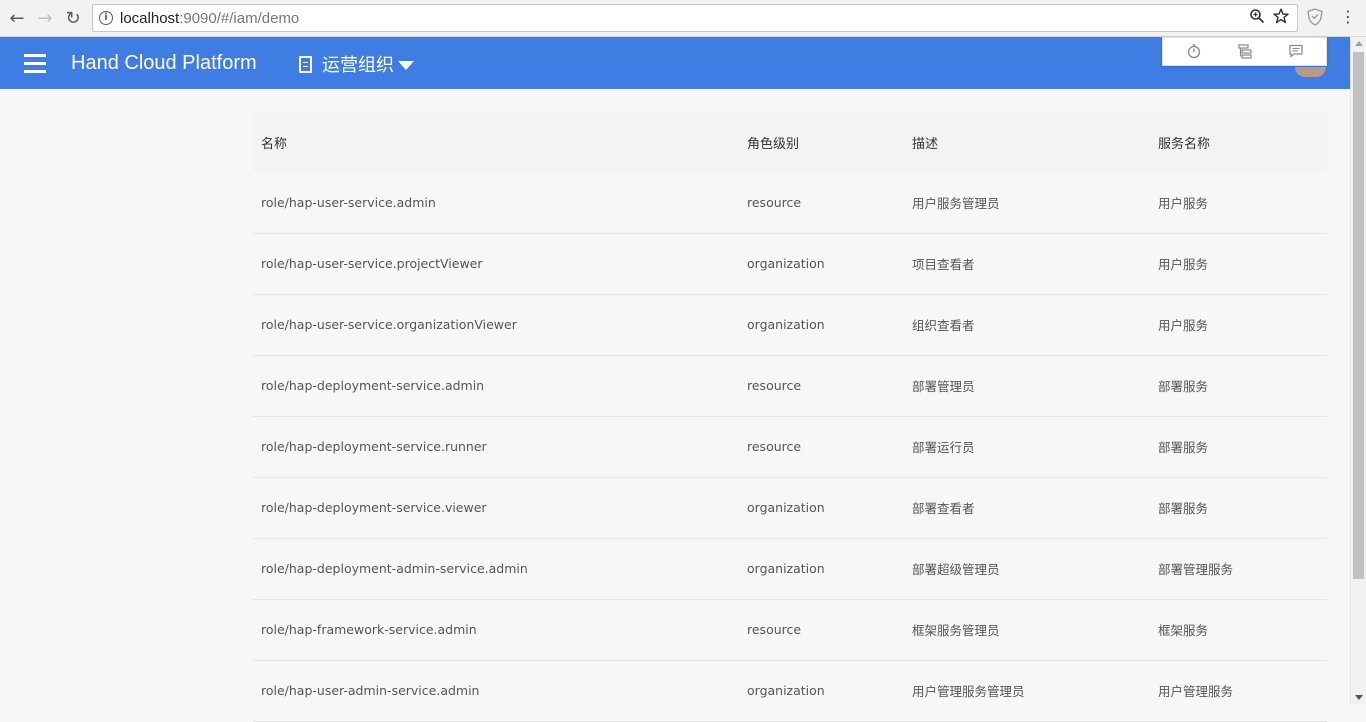 This screenshot has width=1366, height=722. I want to click on document-icon, so click(305, 64).